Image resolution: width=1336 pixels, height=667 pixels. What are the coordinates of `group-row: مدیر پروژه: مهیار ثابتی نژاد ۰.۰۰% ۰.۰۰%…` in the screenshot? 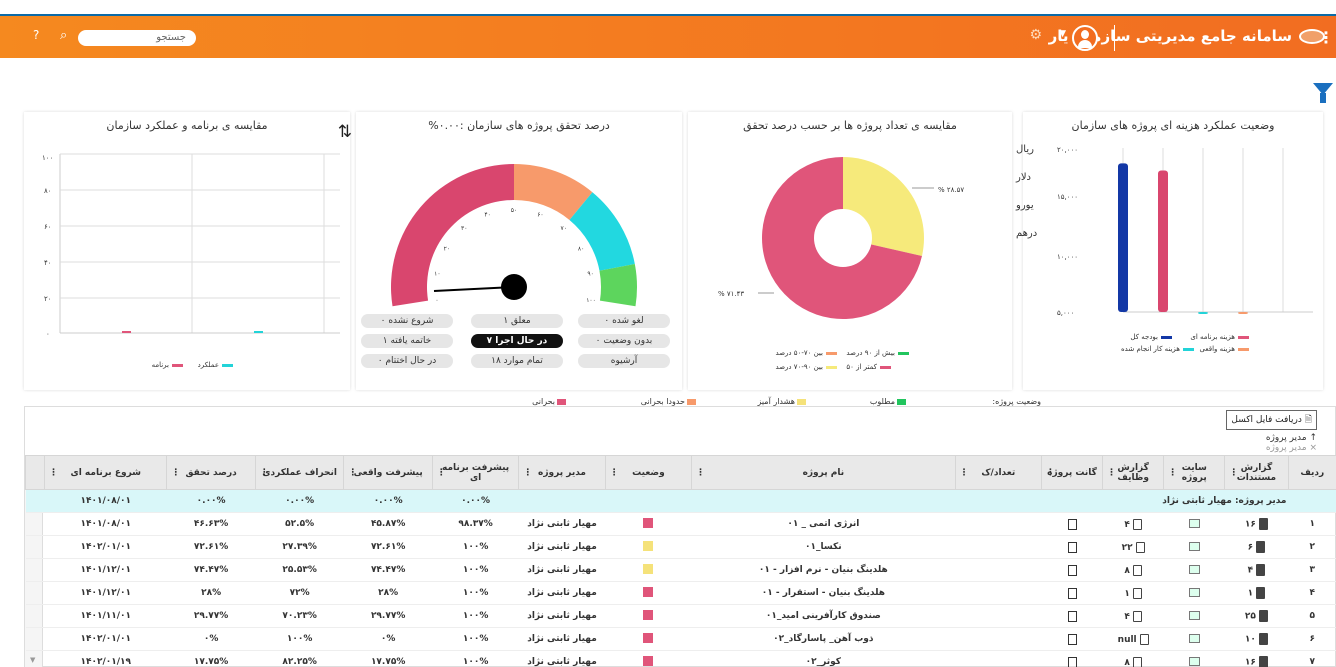 It's located at (680, 501).